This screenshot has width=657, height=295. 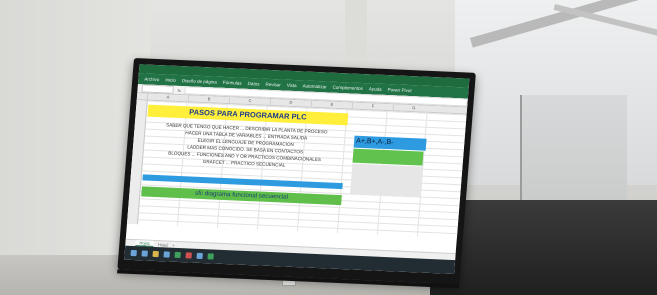 What do you see at coordinates (347, 88) in the screenshot?
I see `ribbon-tab-addins: Complementos` at bounding box center [347, 88].